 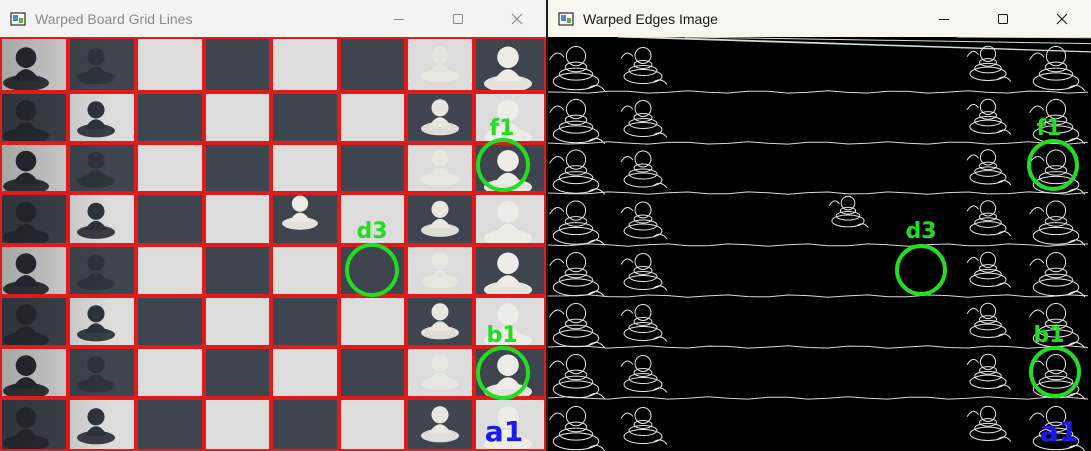 I want to click on title-bar: Warped Board Grid Lines, so click(x=273, y=18).